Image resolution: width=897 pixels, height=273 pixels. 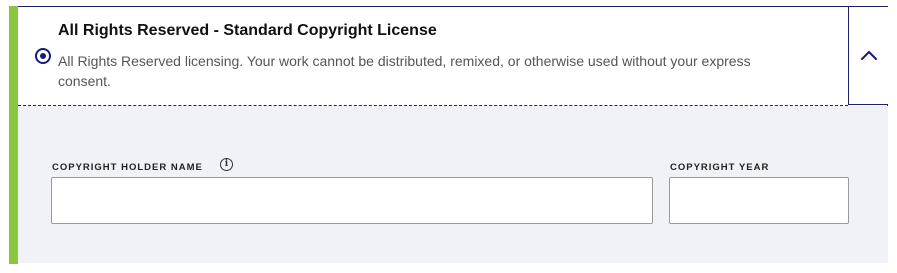 I want to click on collapse-toggle-button, so click(x=868, y=56).